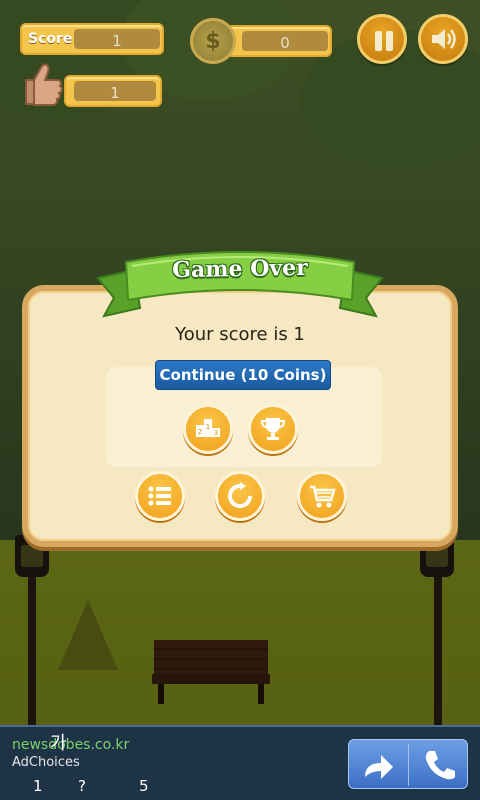  I want to click on svg-text: 2, so click(200, 432).